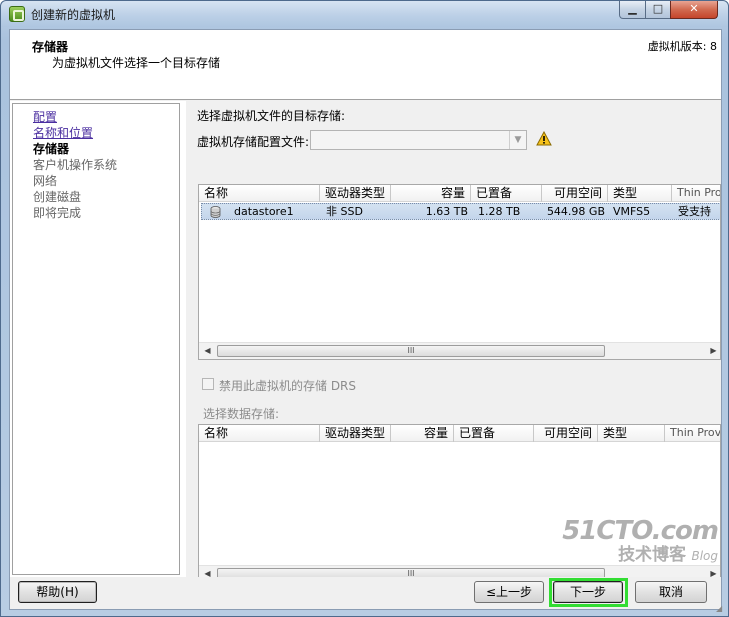  What do you see at coordinates (411, 351) in the screenshot?
I see `scroll-thumb: III` at bounding box center [411, 351].